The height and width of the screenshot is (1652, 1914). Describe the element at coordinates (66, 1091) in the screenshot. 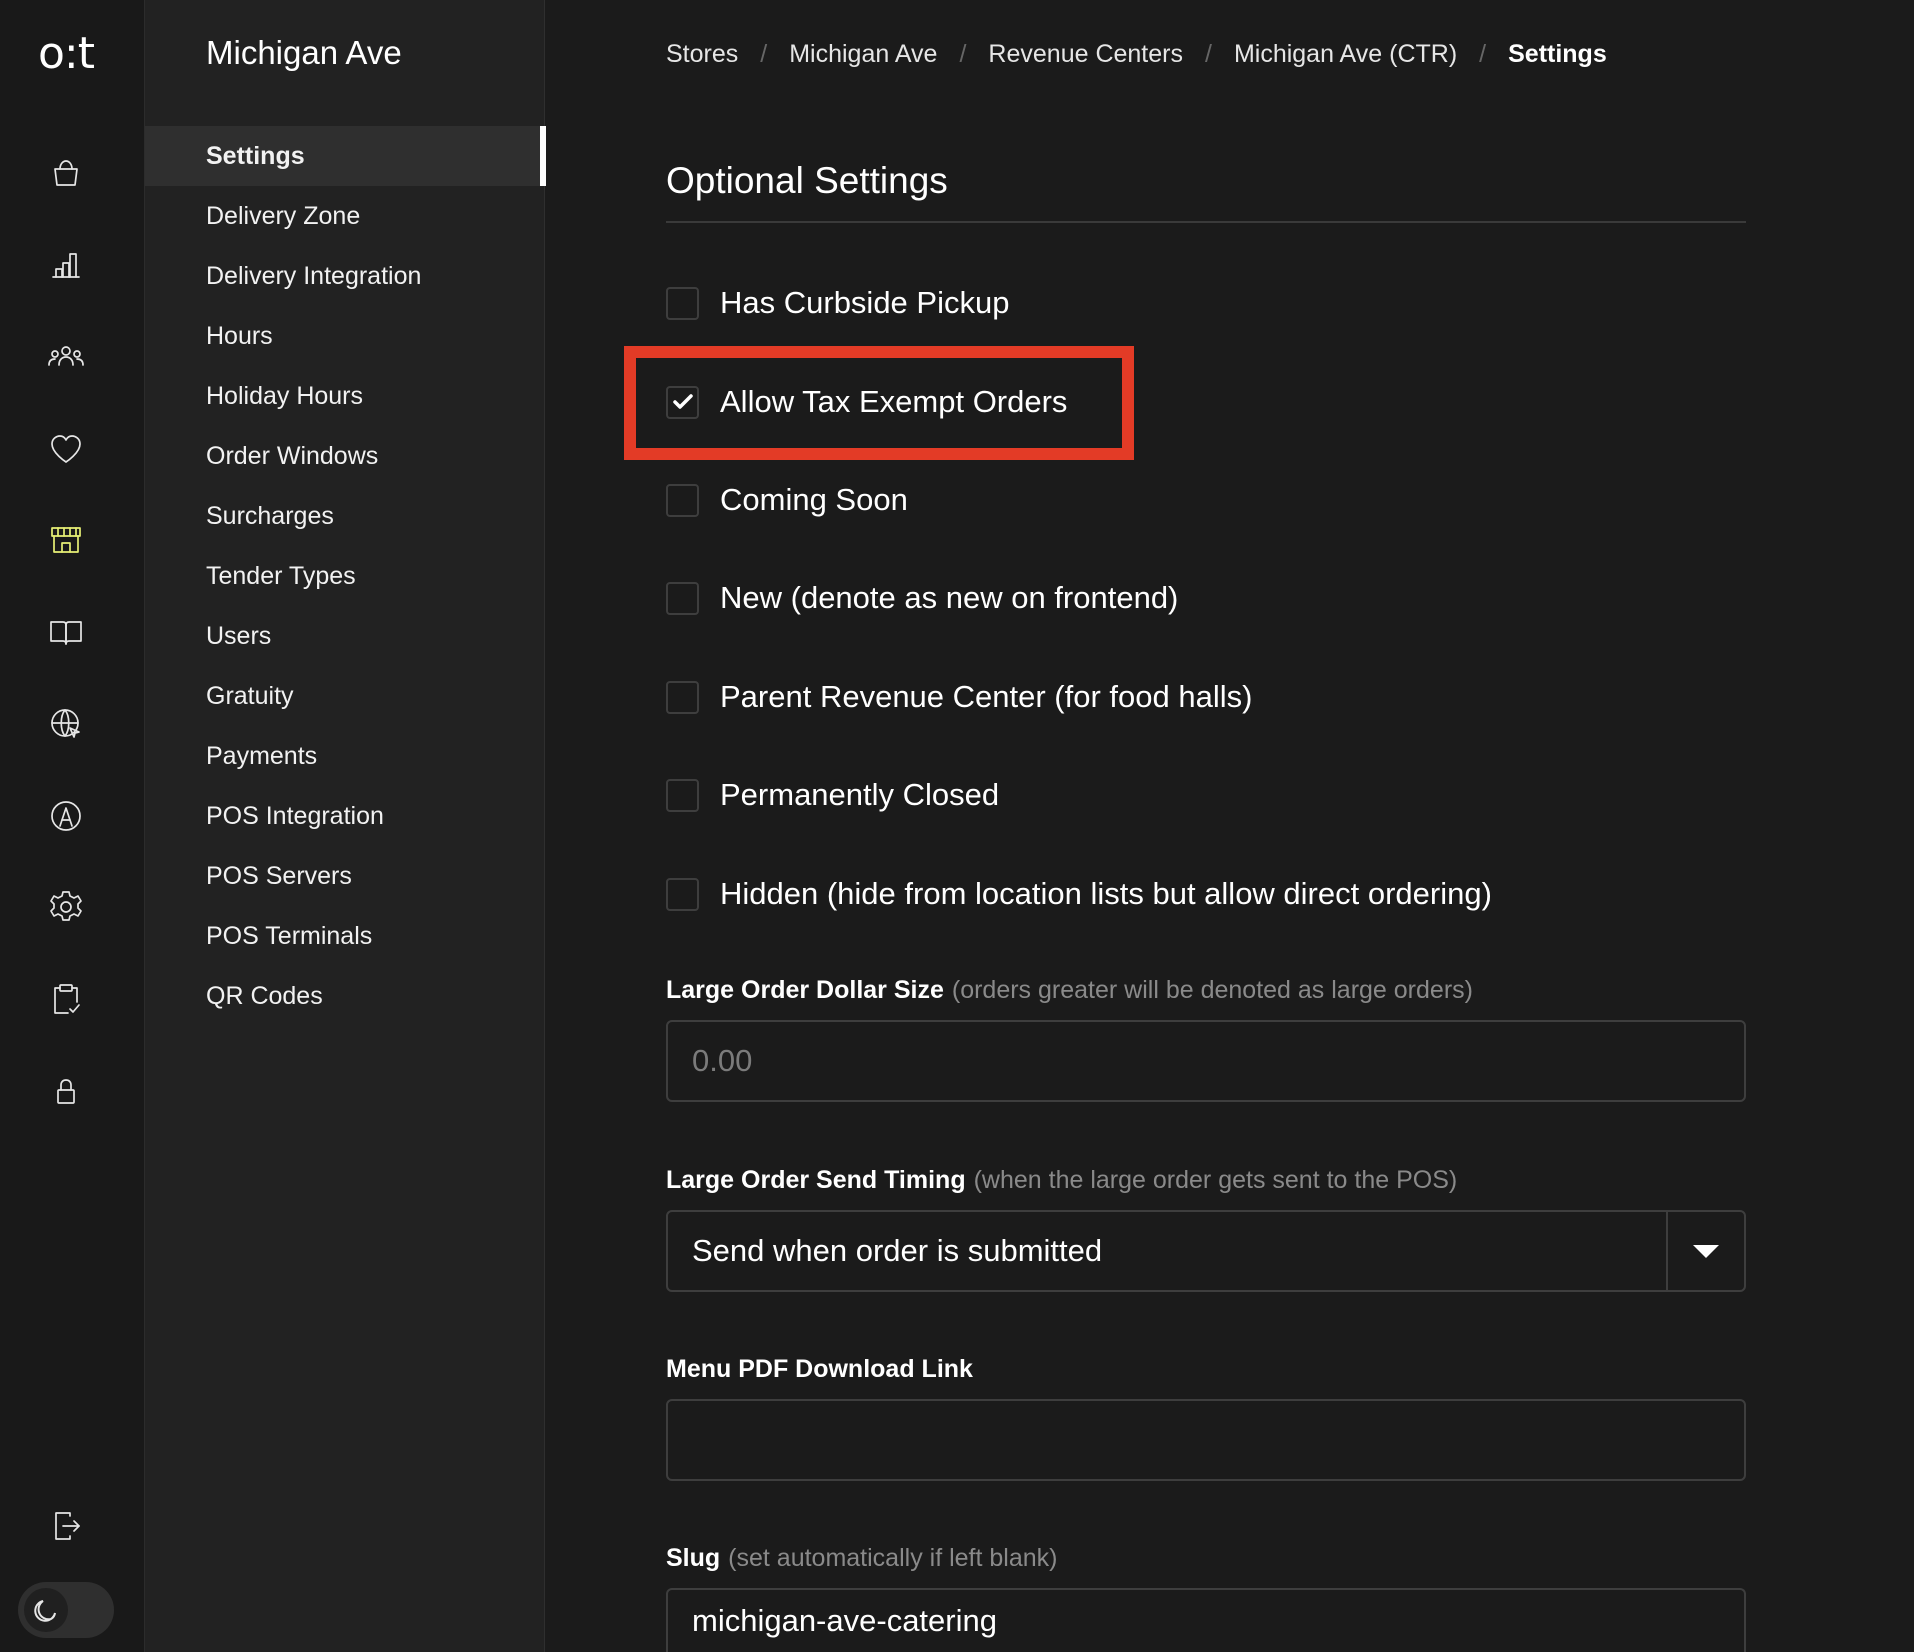

I see `lock-icon` at that location.